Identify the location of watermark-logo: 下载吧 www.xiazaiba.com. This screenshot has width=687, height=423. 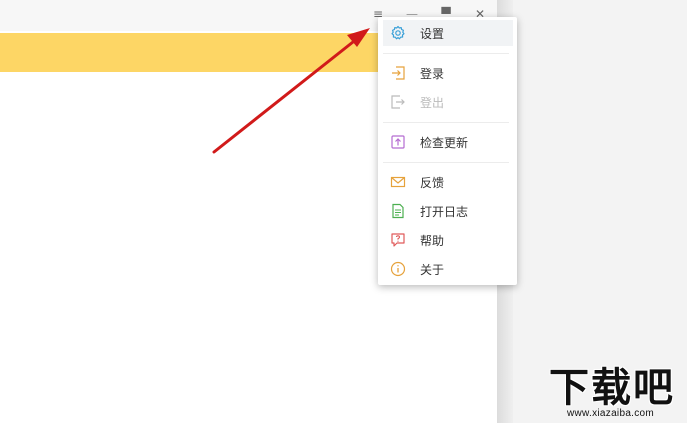
(617, 393).